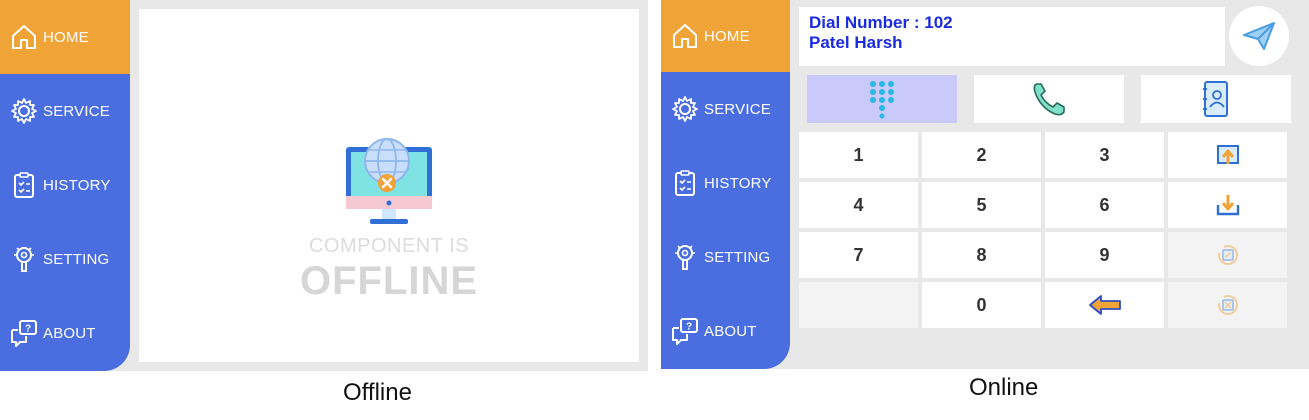  I want to click on contact-name-text: Patel Harsh, so click(856, 42).